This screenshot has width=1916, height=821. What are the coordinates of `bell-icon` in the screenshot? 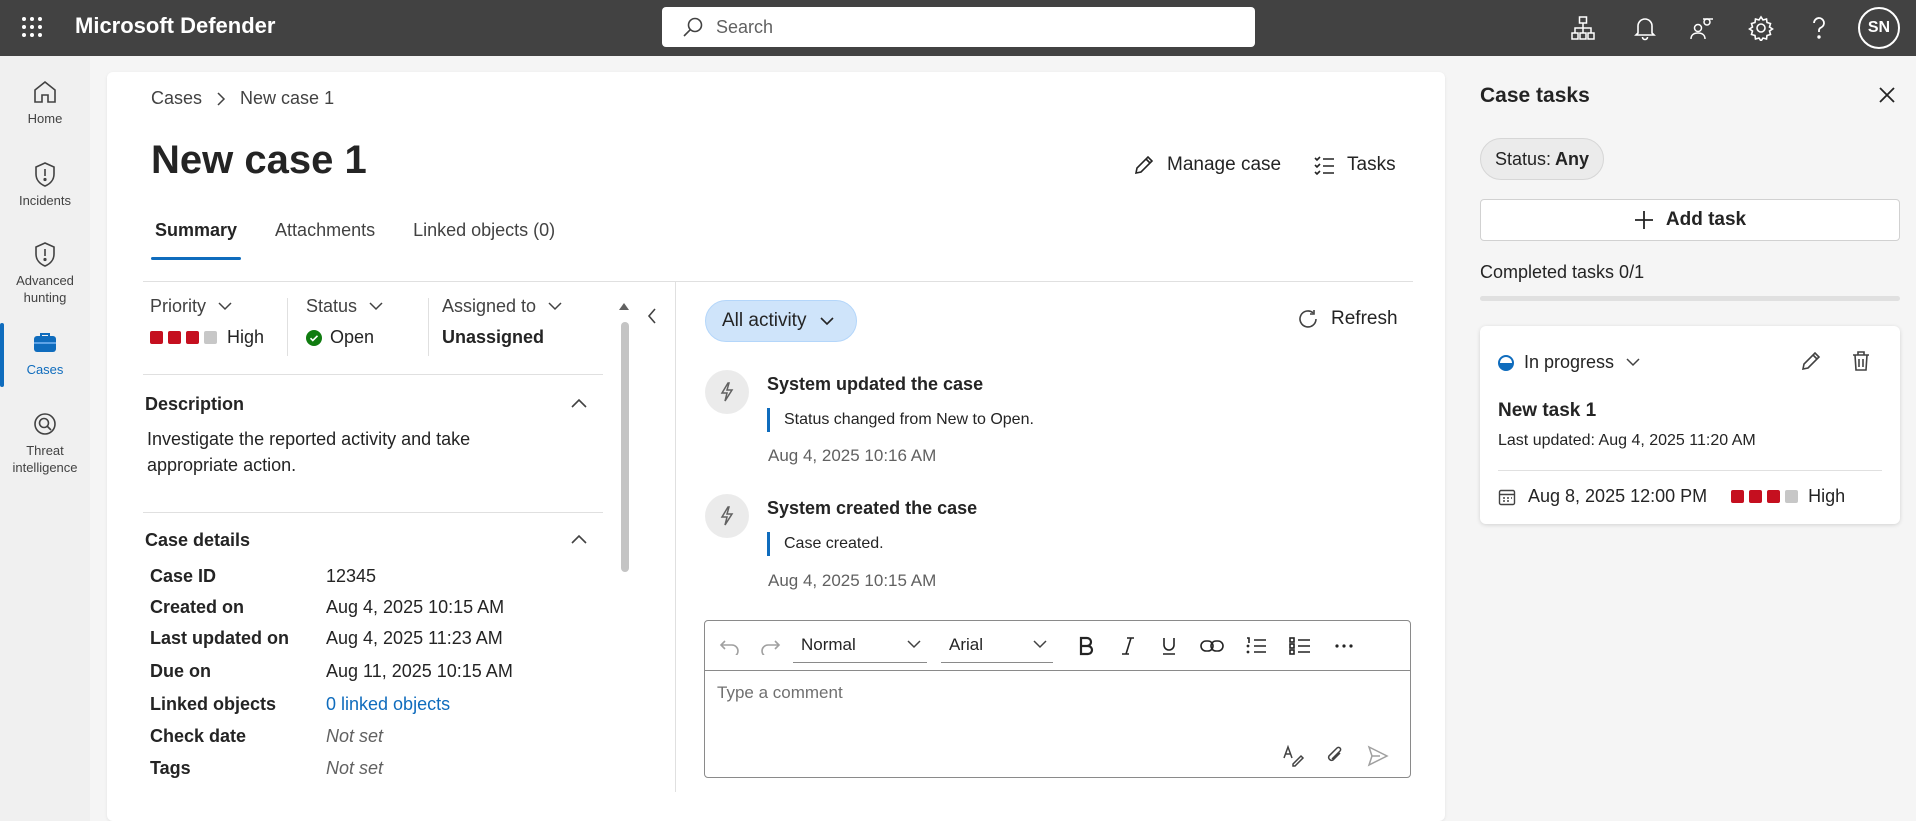 It's located at (1645, 28).